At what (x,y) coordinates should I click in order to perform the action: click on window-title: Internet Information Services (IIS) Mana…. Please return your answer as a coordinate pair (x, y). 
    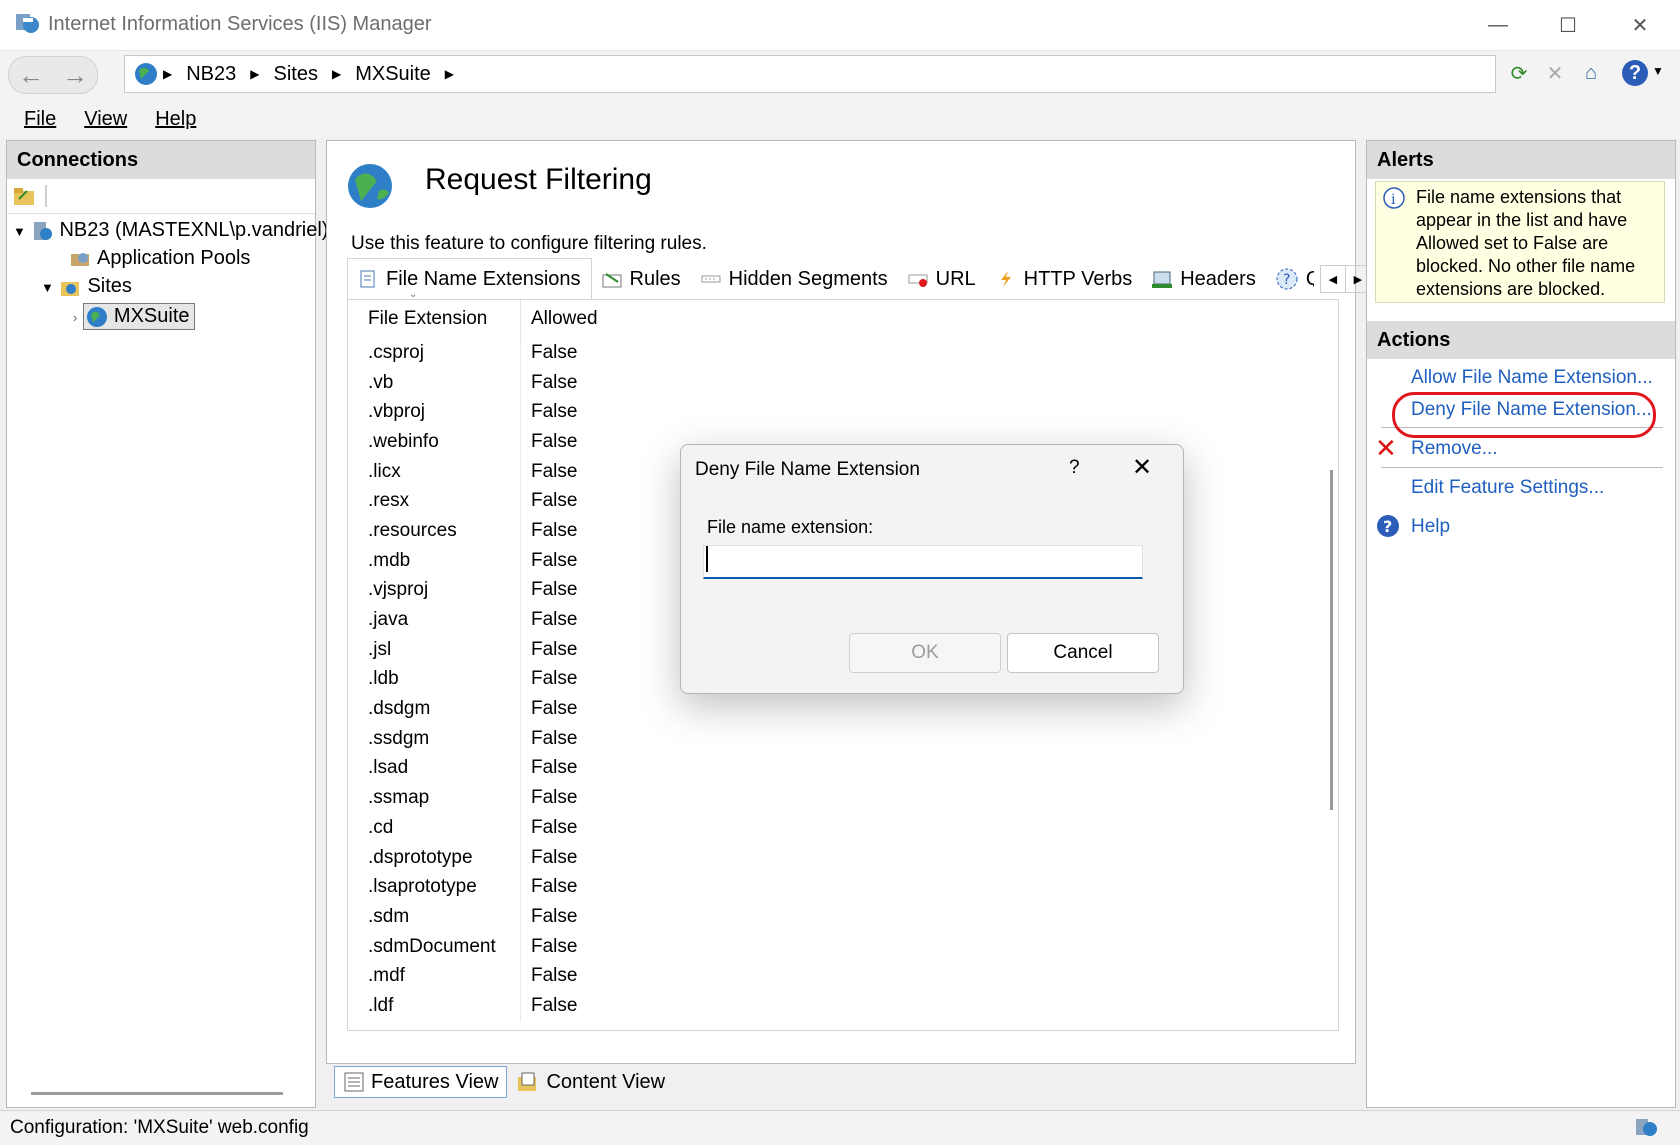
    Looking at the image, I should click on (240, 24).